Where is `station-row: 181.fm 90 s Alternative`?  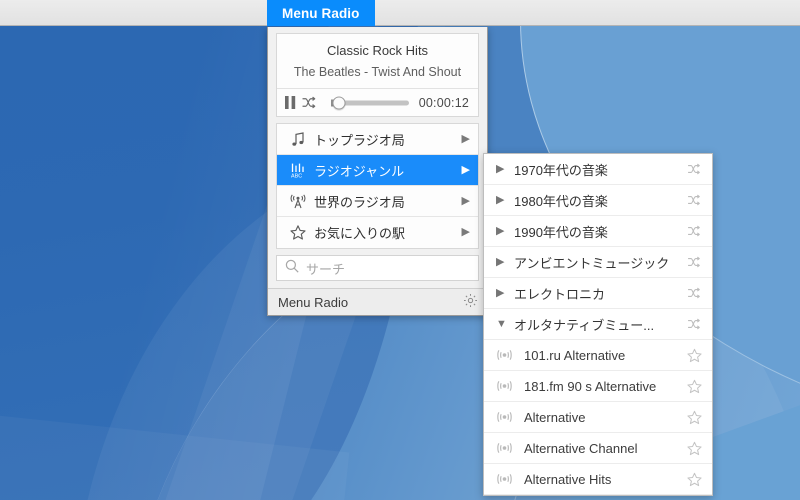 station-row: 181.fm 90 s Alternative is located at coordinates (598, 386).